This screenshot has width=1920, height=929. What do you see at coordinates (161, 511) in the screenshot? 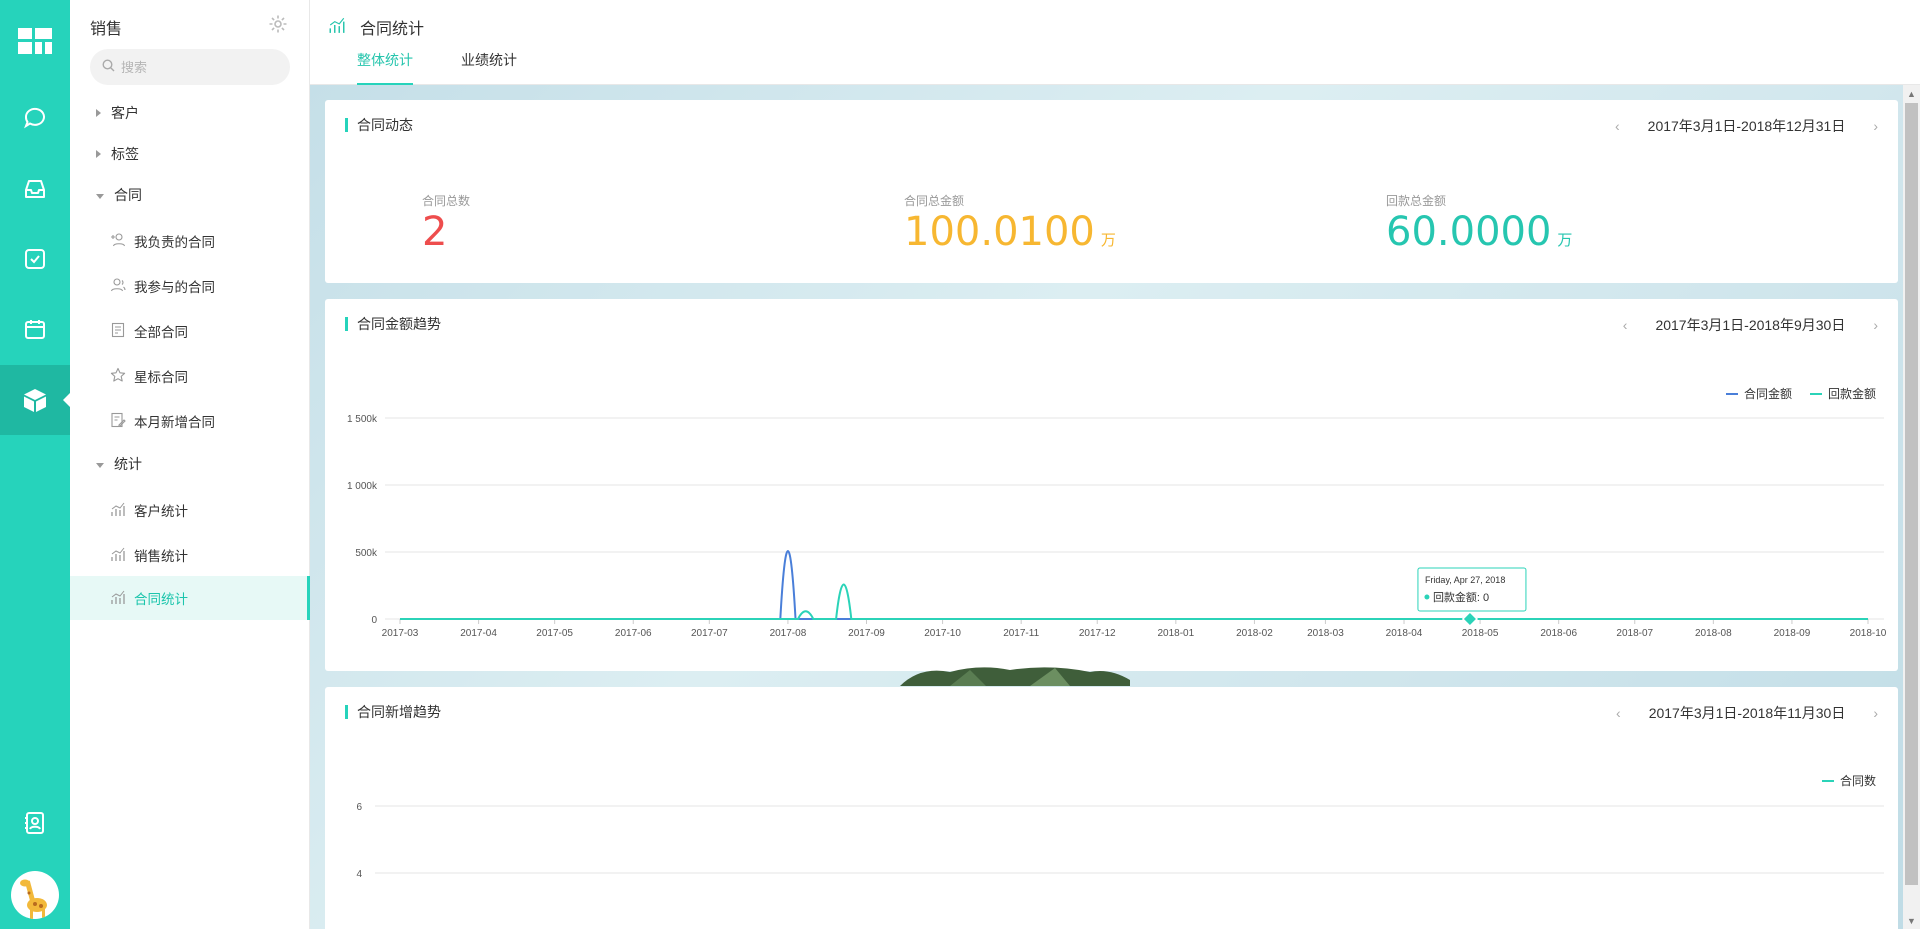
I see `sidebar-item-label: 客户统计` at bounding box center [161, 511].